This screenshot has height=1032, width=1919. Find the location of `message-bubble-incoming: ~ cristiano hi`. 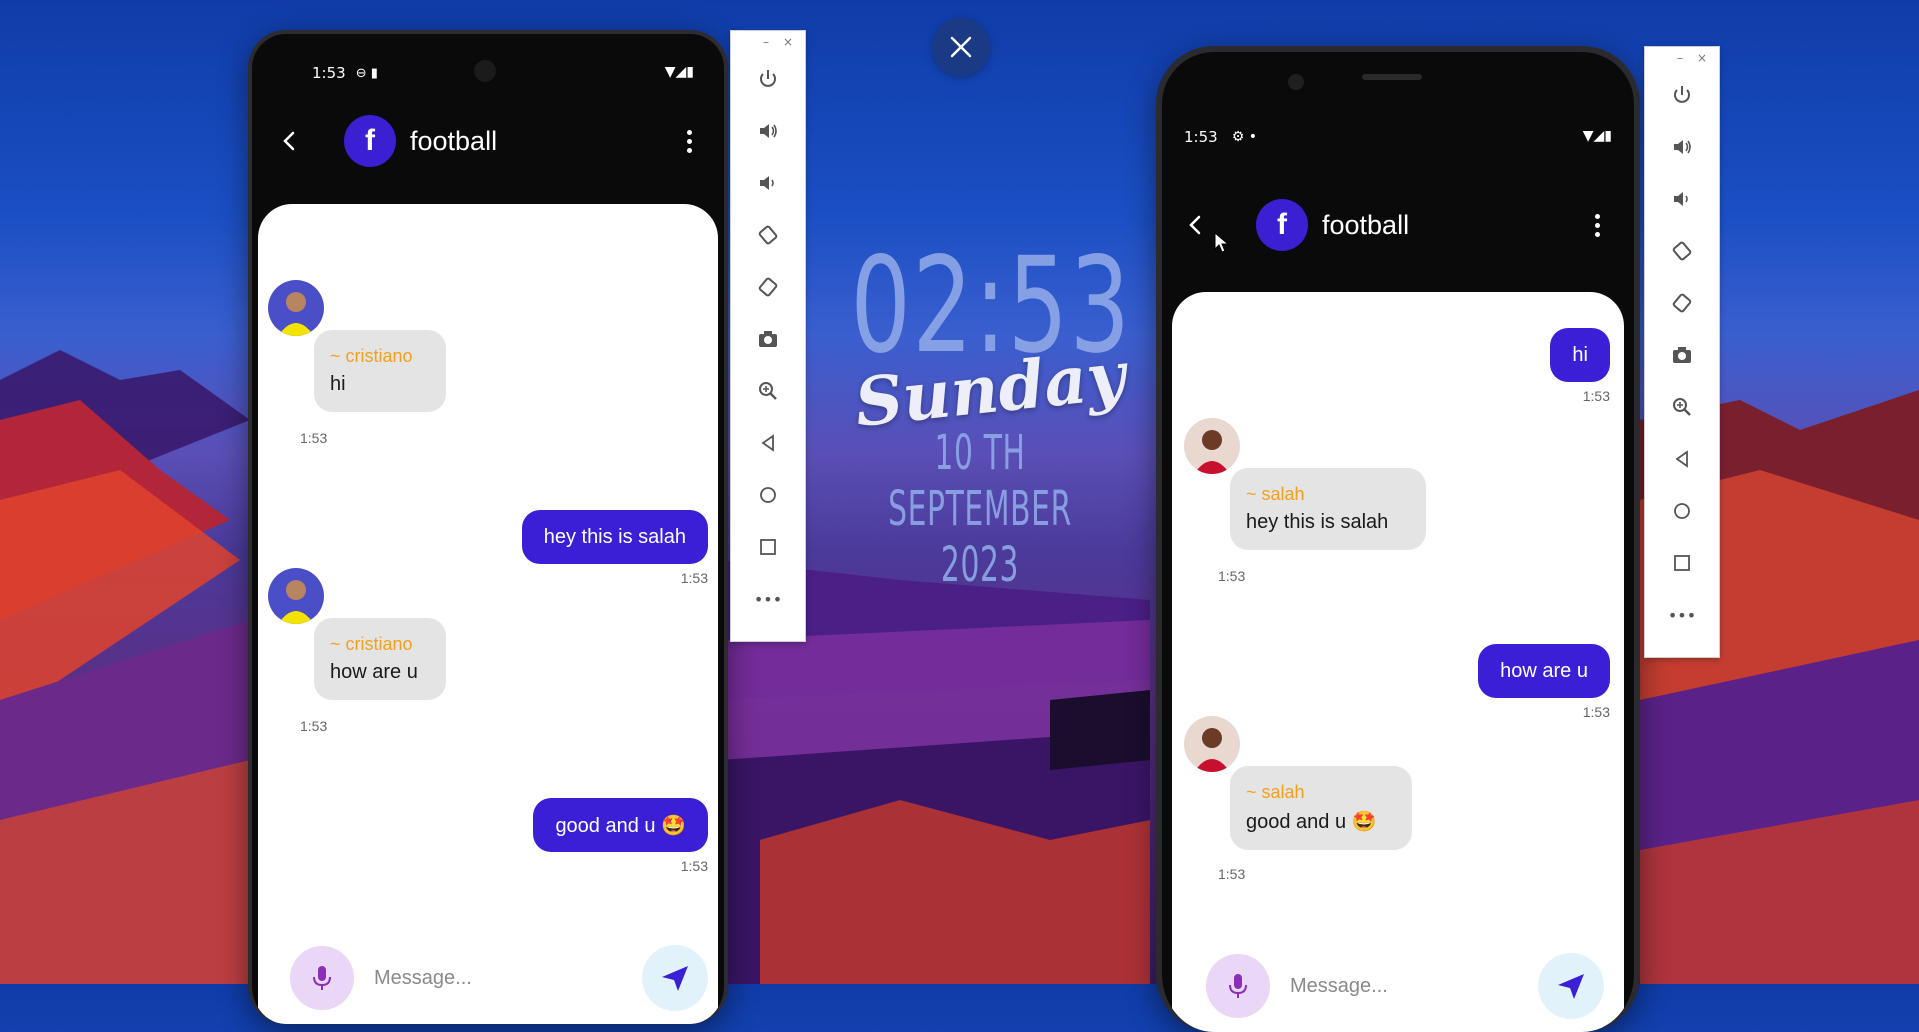

message-bubble-incoming: ~ cristiano hi is located at coordinates (380, 371).